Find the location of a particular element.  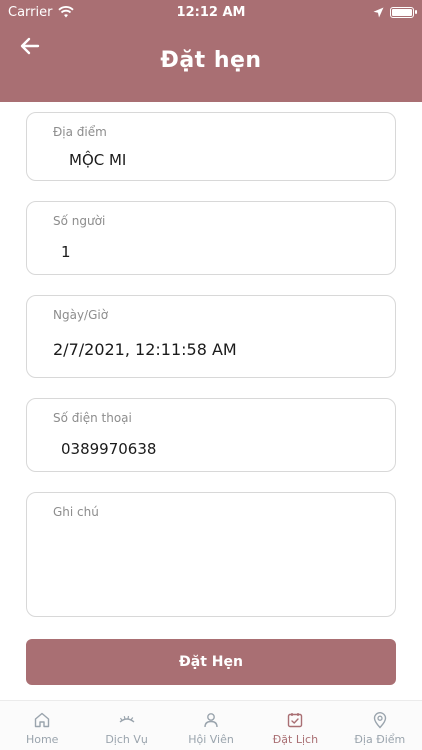

tab-services-label: Dịch Vụ is located at coordinates (126, 739).